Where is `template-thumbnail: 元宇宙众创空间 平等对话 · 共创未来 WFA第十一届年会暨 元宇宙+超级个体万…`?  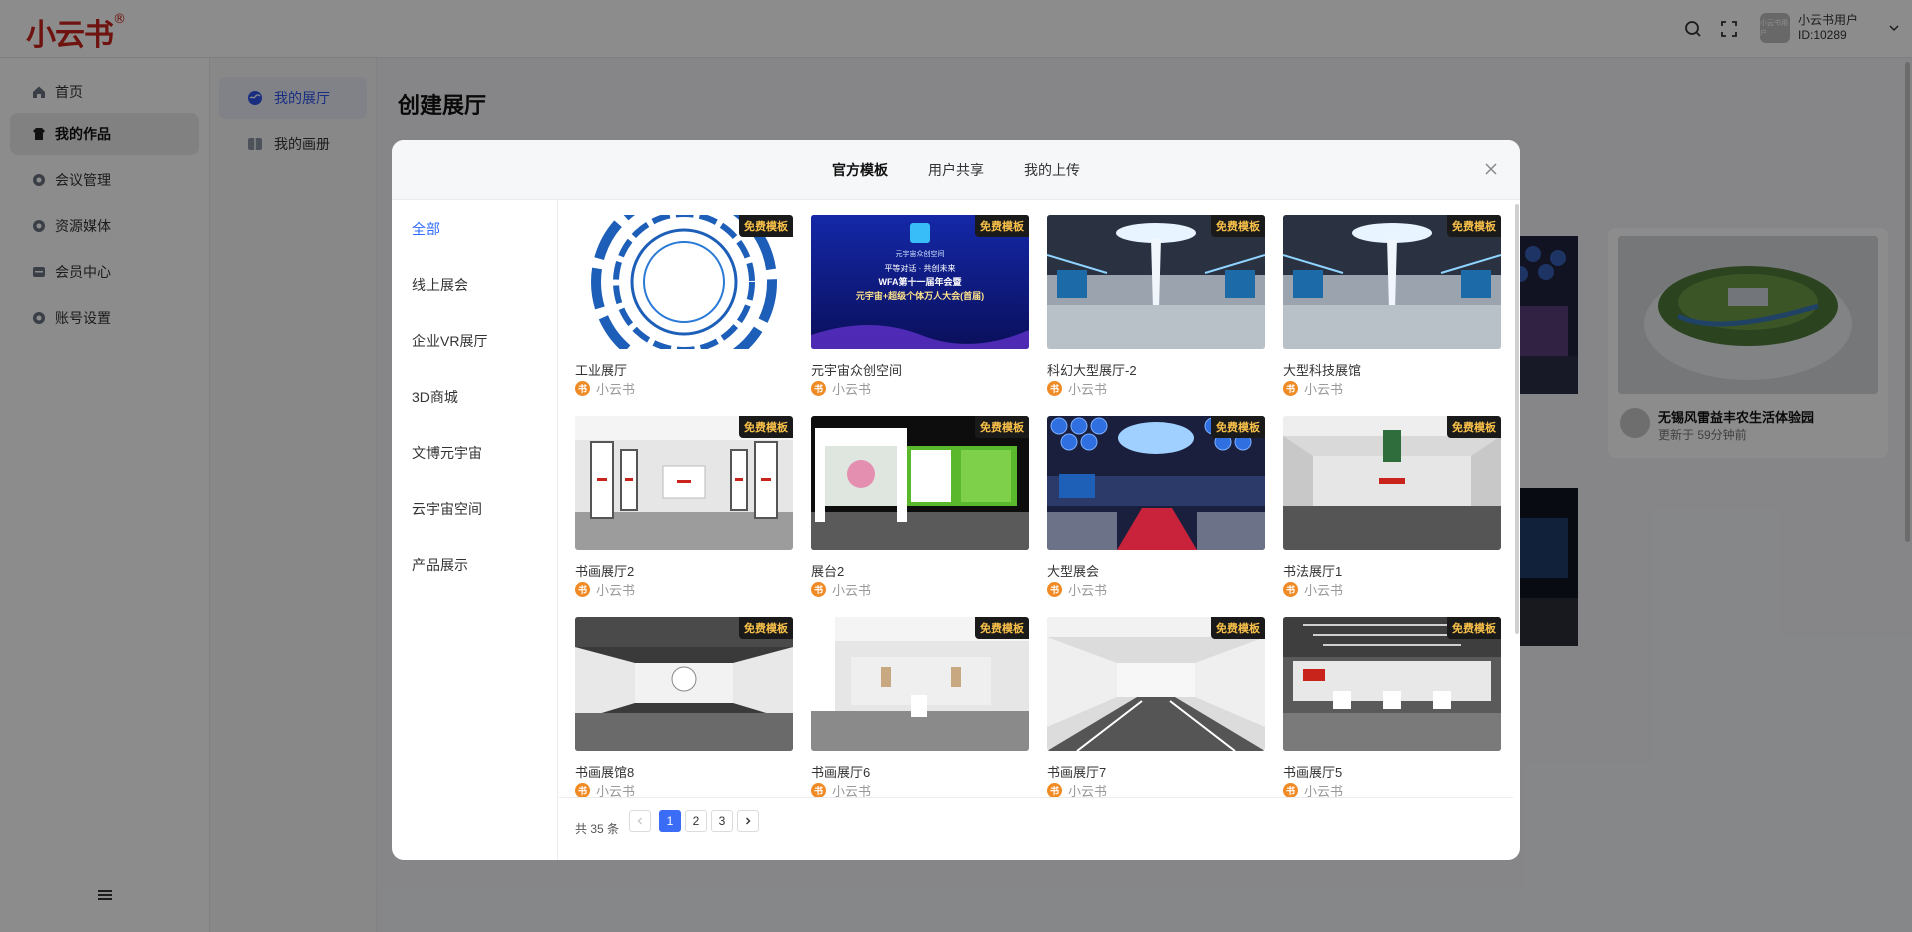
template-thumbnail: 元宇宙众创空间 平等对话 · 共创未来 WFA第十一届年会暨 元宇宙+超级个体万… is located at coordinates (920, 282).